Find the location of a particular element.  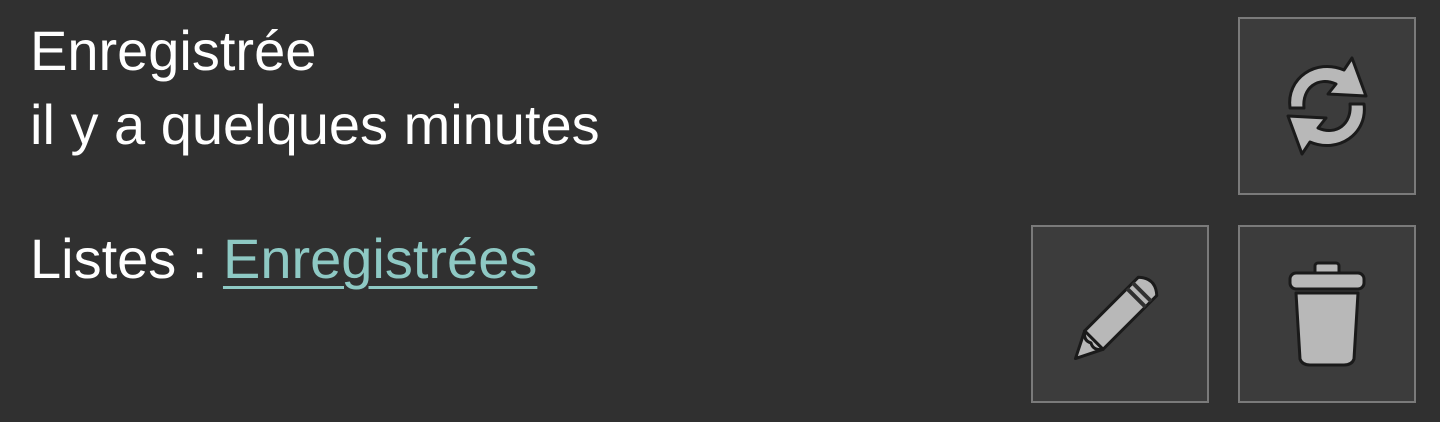

refresh-button is located at coordinates (1327, 106).